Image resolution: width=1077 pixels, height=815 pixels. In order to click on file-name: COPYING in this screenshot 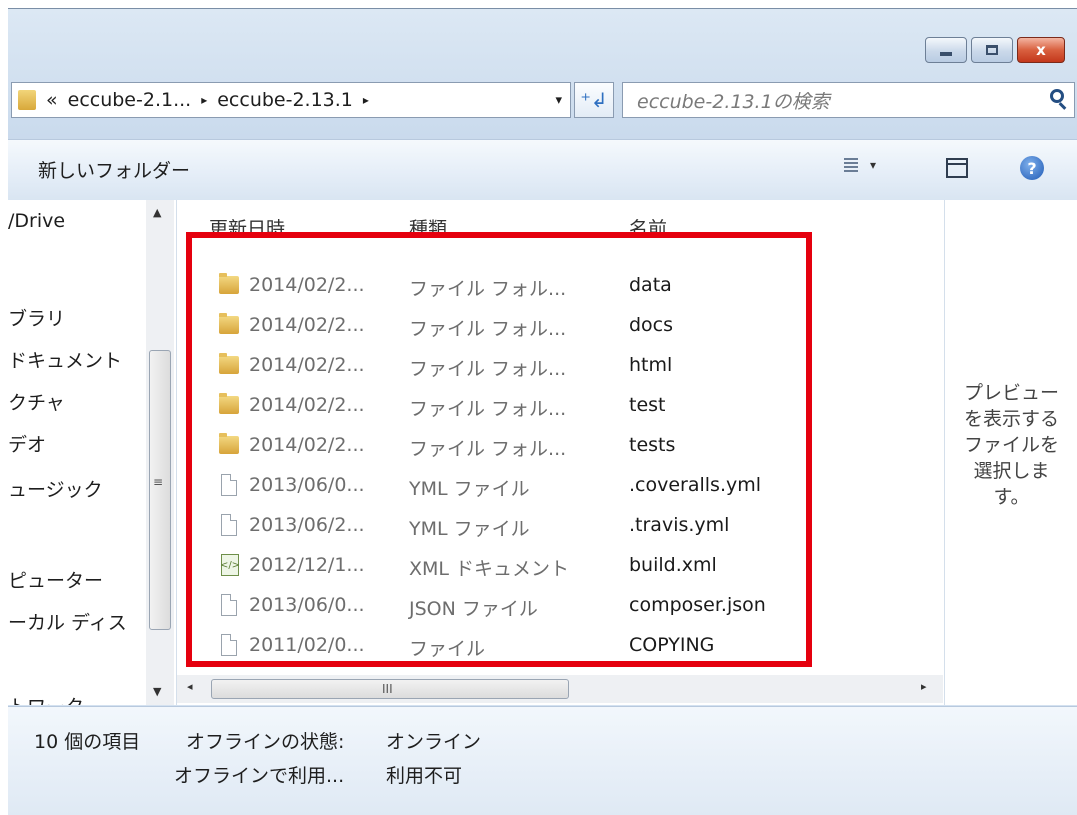, I will do `click(672, 645)`.